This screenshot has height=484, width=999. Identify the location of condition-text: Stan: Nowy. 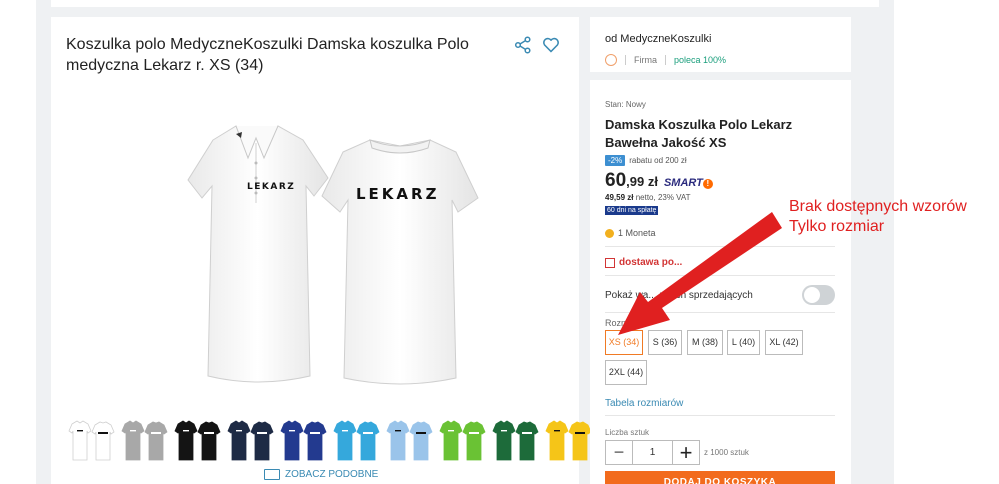
(625, 104).